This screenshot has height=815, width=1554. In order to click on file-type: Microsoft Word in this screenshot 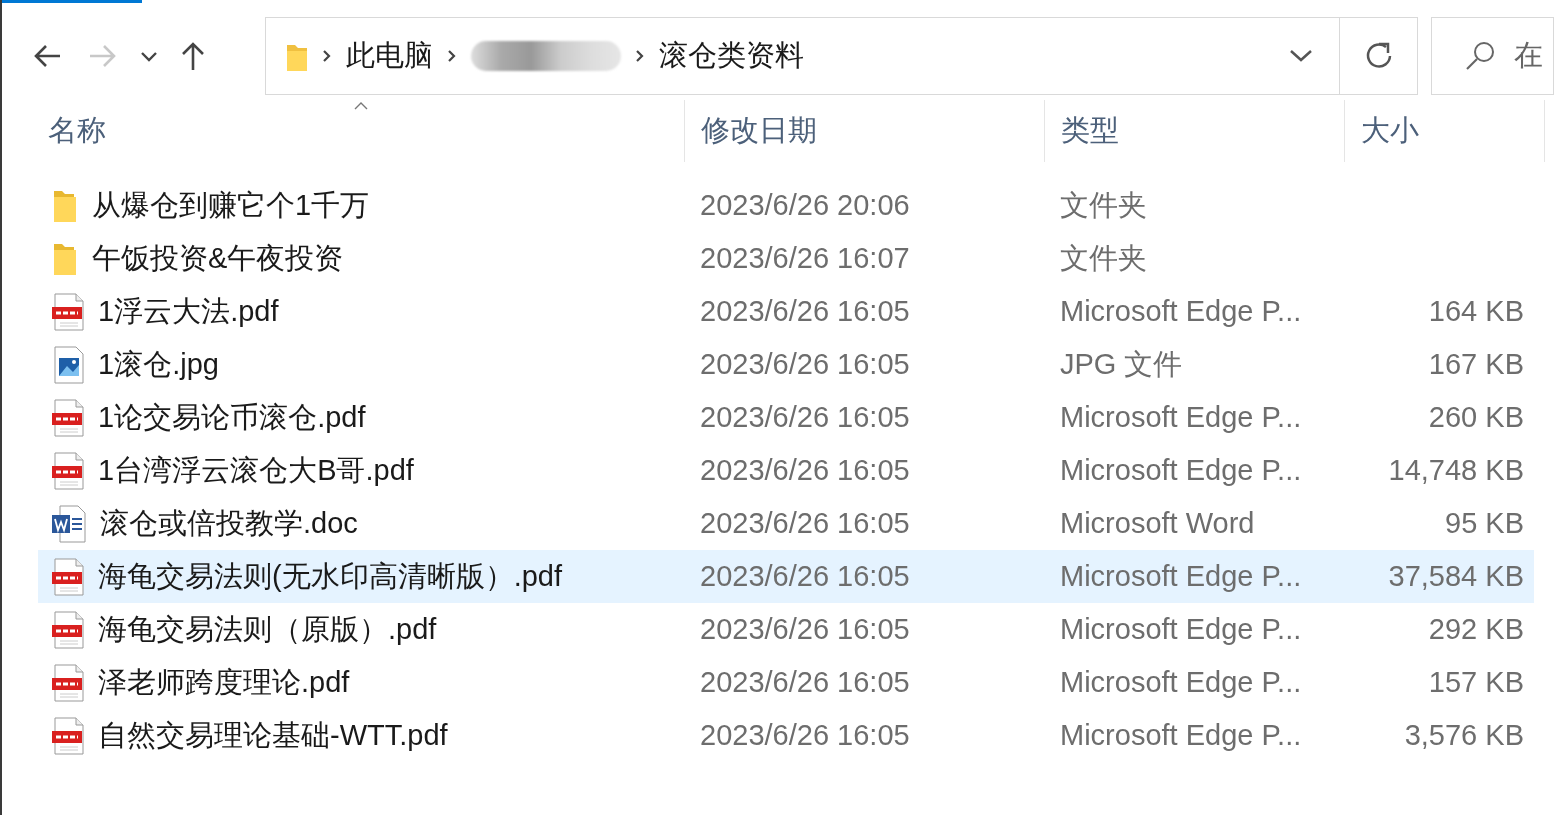, I will do `click(1157, 522)`.